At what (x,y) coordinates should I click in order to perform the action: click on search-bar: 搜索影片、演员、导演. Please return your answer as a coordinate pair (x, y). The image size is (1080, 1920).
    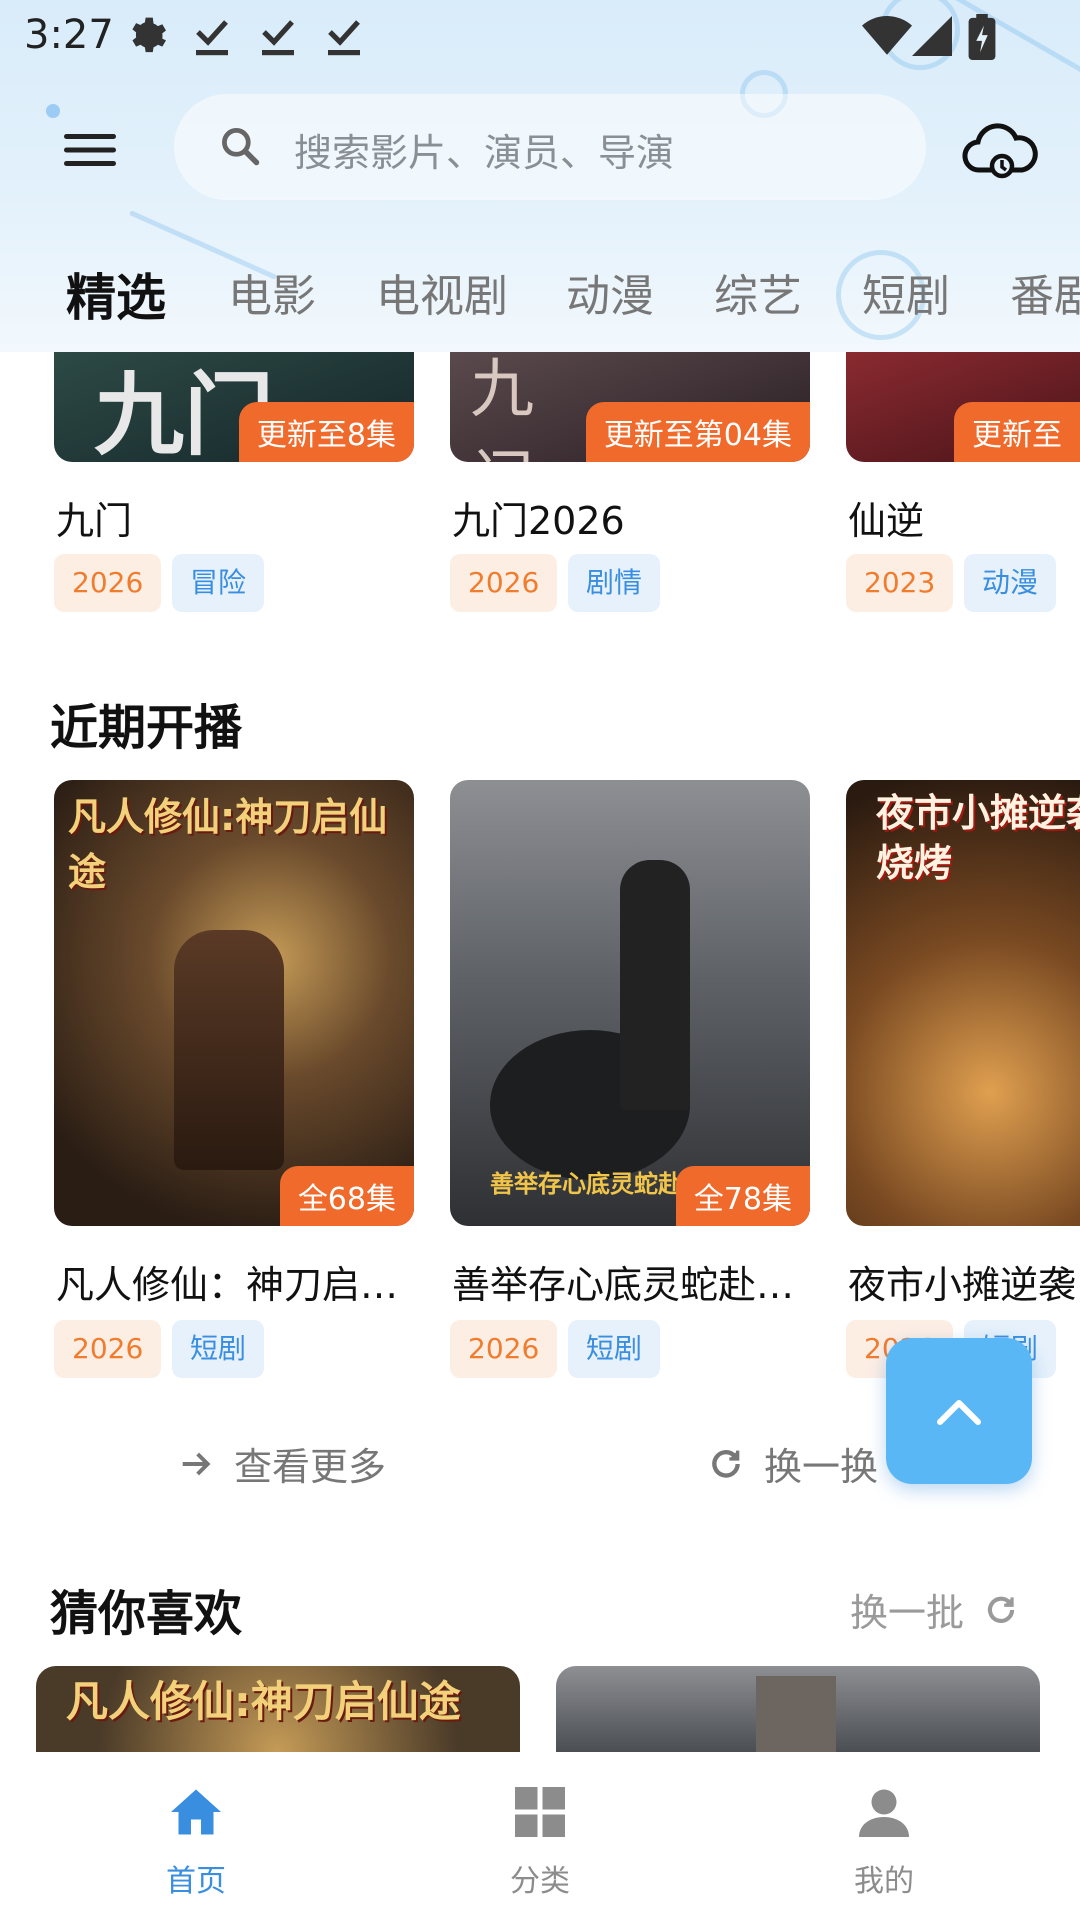
    Looking at the image, I should click on (550, 147).